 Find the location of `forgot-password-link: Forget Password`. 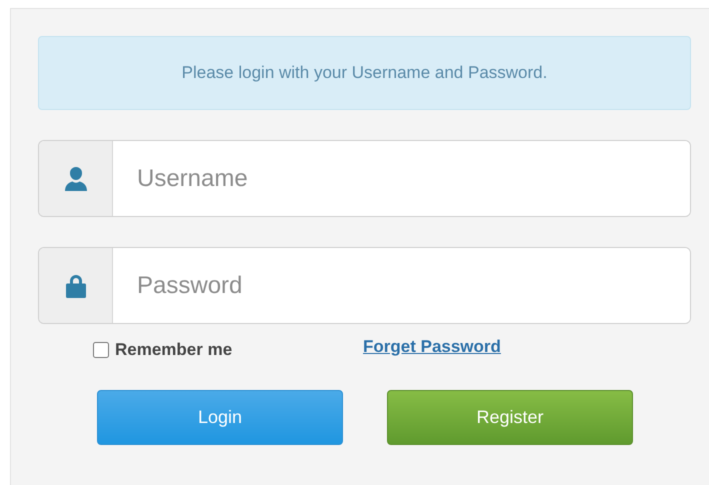

forgot-password-link: Forget Password is located at coordinates (432, 347).